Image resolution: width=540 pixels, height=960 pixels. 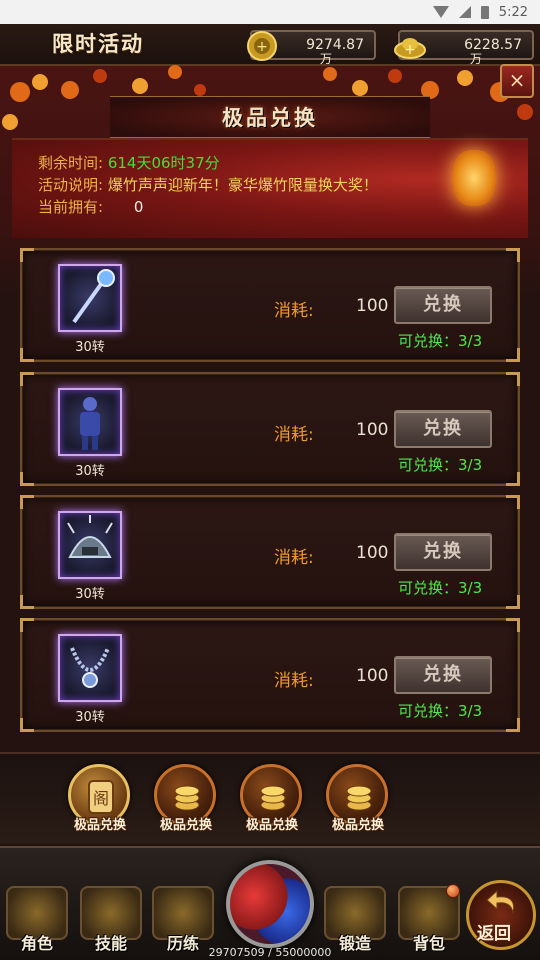 What do you see at coordinates (138, 207) in the screenshot?
I see `owned-value: 0` at bounding box center [138, 207].